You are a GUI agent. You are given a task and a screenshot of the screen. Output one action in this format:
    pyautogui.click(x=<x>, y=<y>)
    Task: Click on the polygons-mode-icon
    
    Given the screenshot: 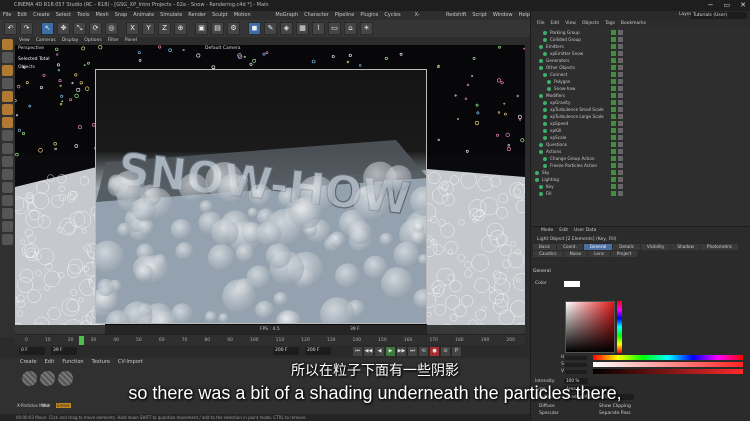 What is the action you would take?
    pyautogui.click(x=7, y=122)
    